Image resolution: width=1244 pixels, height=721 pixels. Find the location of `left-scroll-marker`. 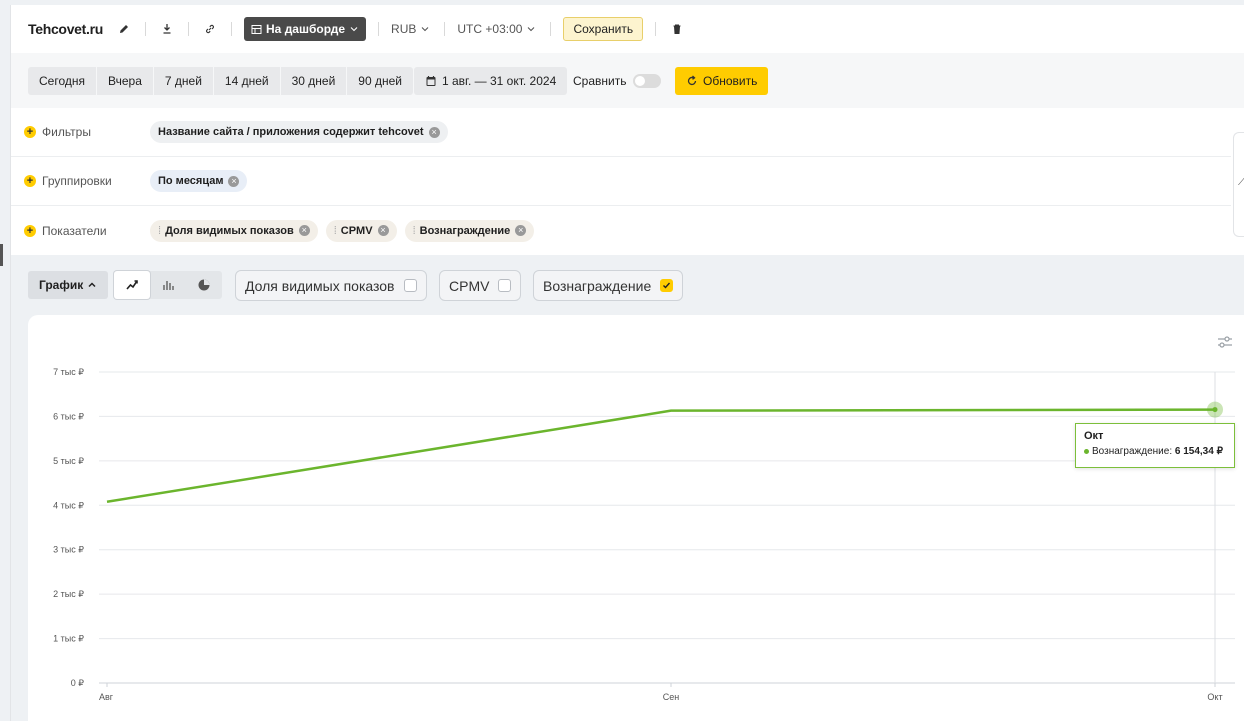

left-scroll-marker is located at coordinates (1, 255).